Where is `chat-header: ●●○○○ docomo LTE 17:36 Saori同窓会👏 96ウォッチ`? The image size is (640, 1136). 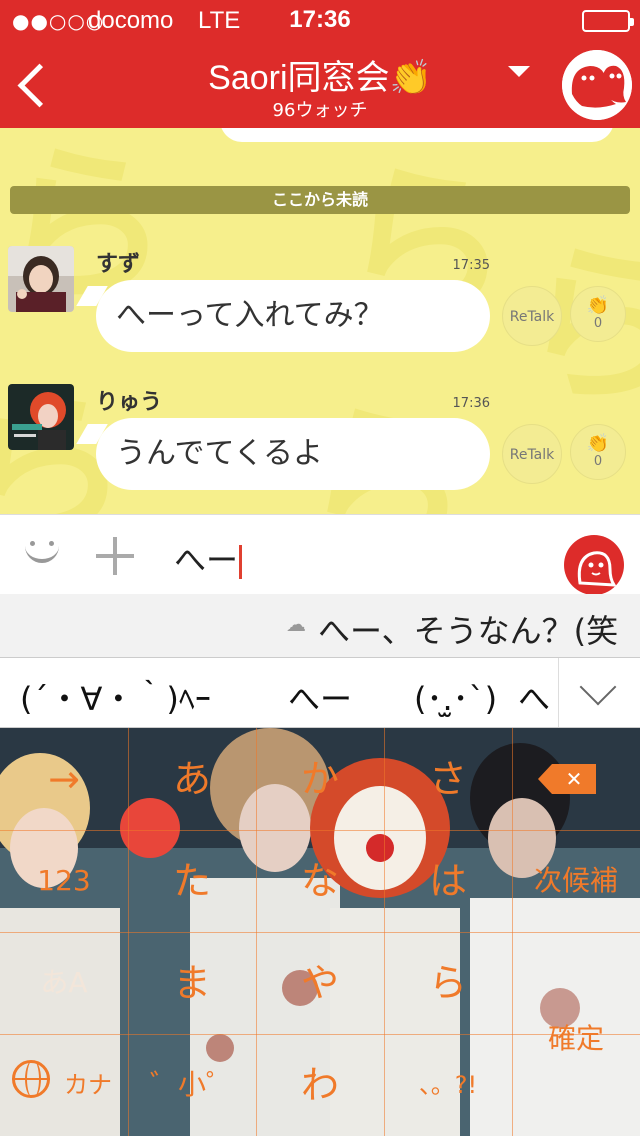
chat-header: ●●○○○ docomo LTE 17:36 Saori同窓会👏 96ウォッチ is located at coordinates (320, 64).